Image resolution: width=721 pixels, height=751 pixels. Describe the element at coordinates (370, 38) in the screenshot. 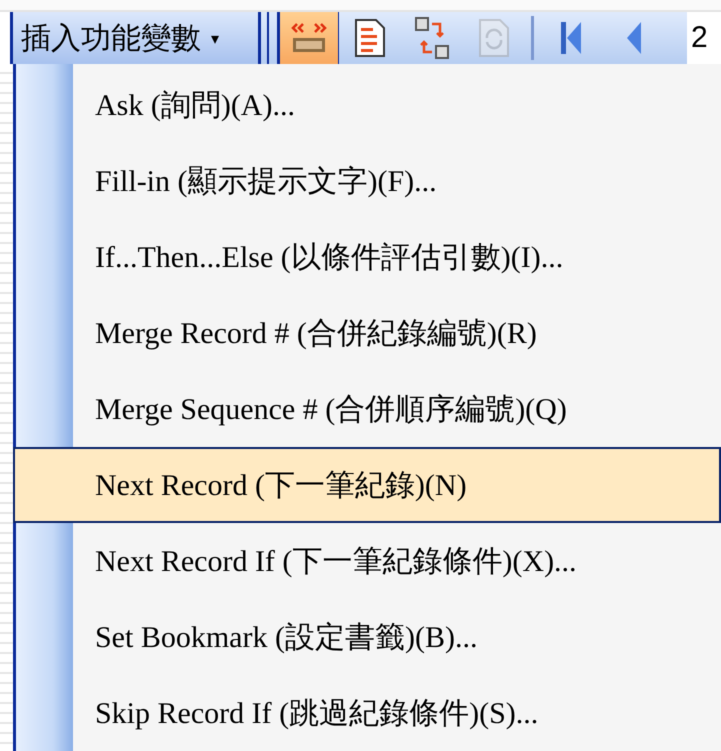

I see `document-icon` at that location.